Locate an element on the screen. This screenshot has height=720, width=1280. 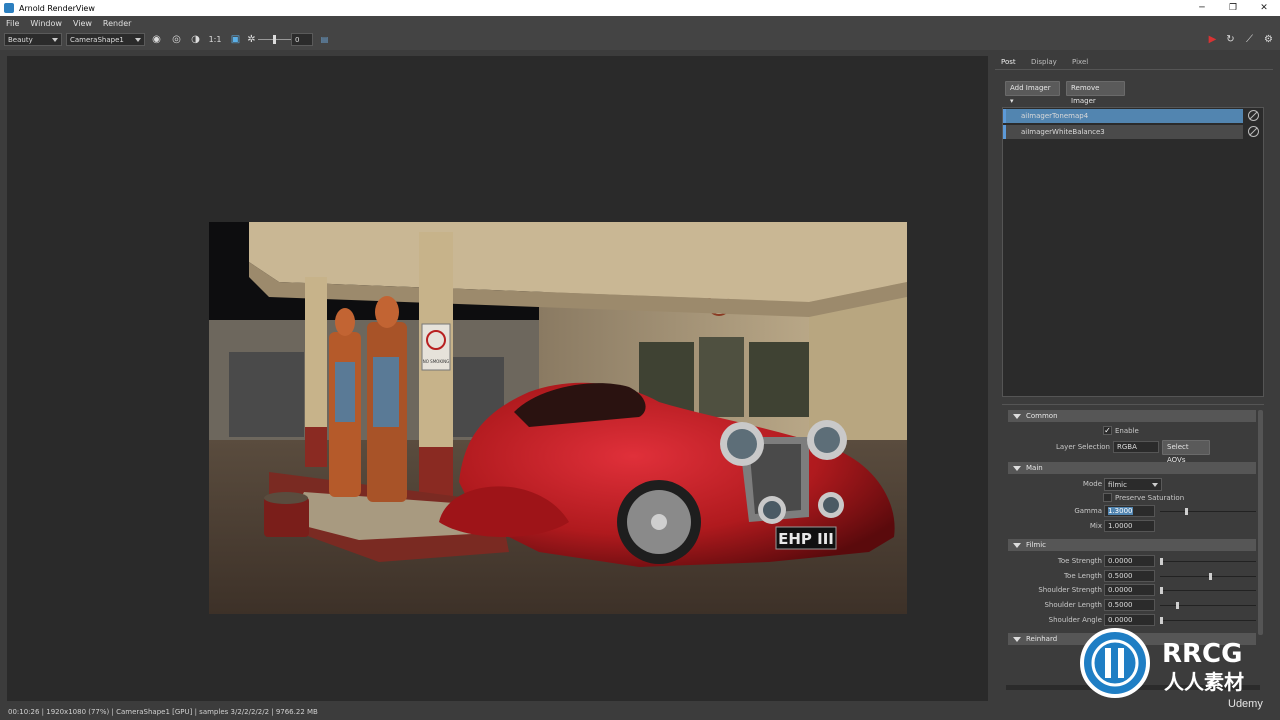
aov-select: Beauty is located at coordinates (33, 39).